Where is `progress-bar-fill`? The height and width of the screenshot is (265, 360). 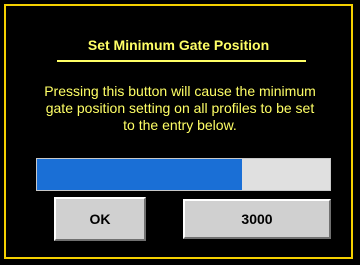
progress-bar-fill is located at coordinates (140, 174).